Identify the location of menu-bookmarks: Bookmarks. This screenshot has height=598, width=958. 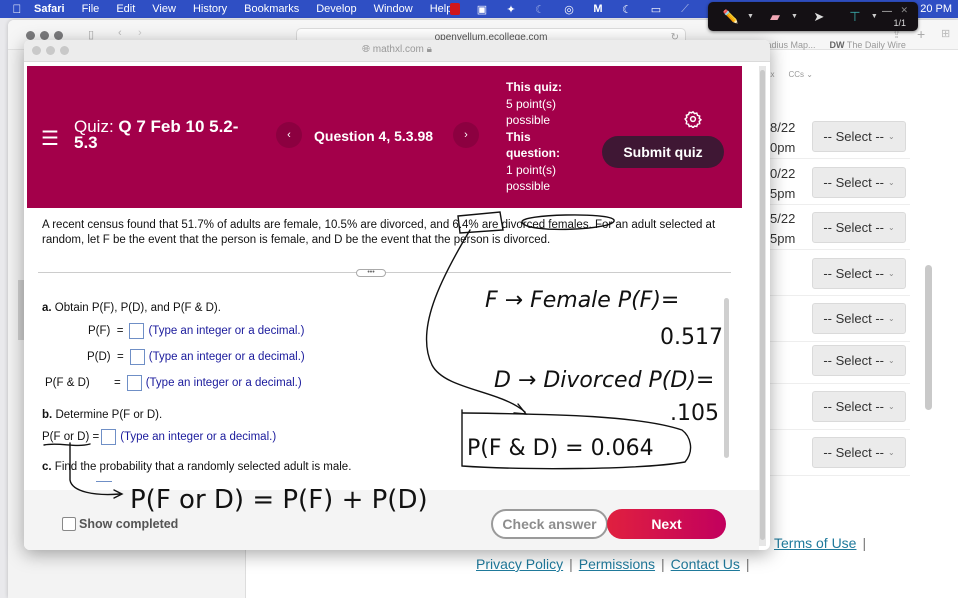
(271, 9).